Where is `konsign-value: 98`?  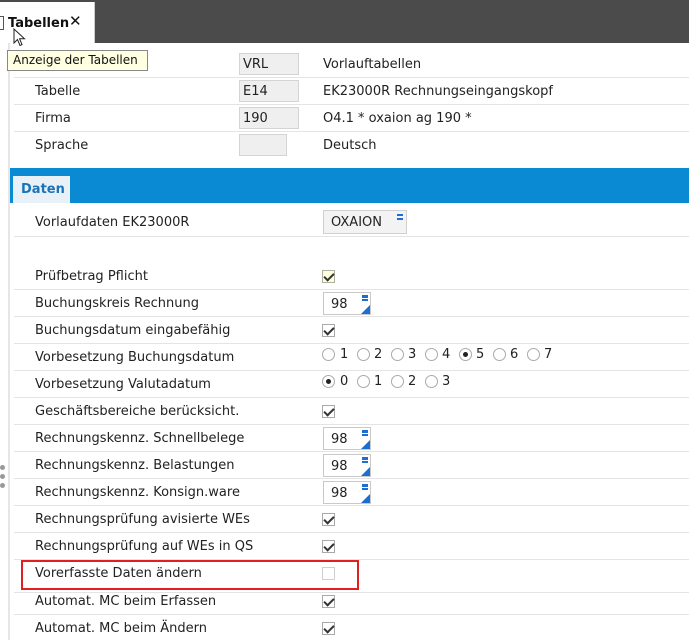 konsign-value: 98 is located at coordinates (339, 493).